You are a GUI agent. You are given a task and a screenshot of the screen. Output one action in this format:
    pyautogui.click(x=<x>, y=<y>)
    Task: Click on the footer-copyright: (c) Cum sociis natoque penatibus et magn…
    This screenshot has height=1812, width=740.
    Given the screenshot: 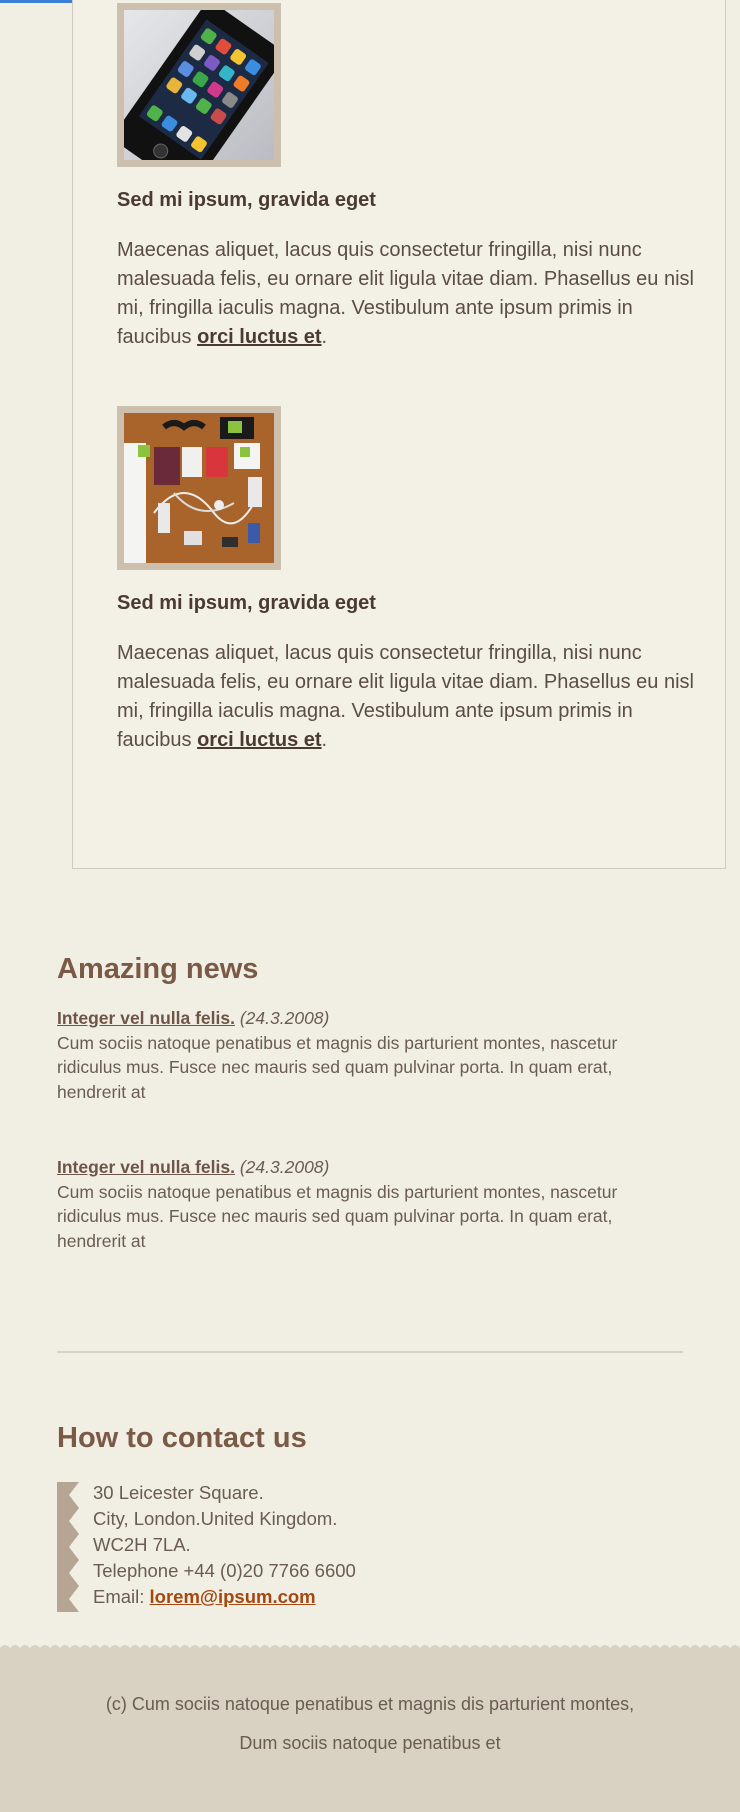 What is the action you would take?
    pyautogui.click(x=370, y=1704)
    